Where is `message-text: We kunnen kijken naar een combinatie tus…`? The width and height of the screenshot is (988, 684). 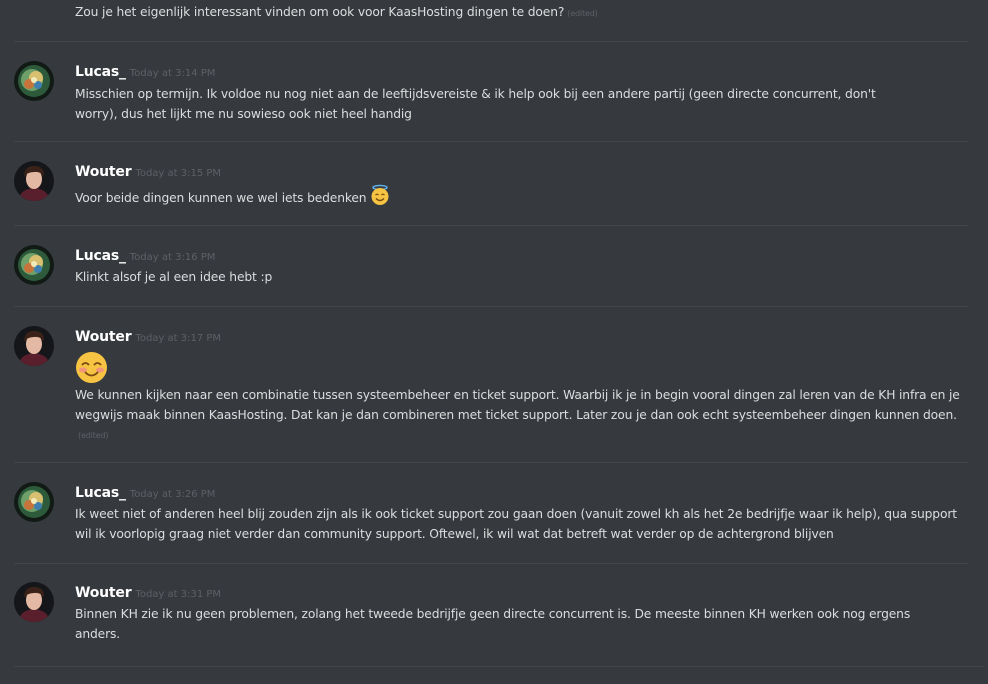 message-text: We kunnen kijken naar een combinatie tus… is located at coordinates (517, 414).